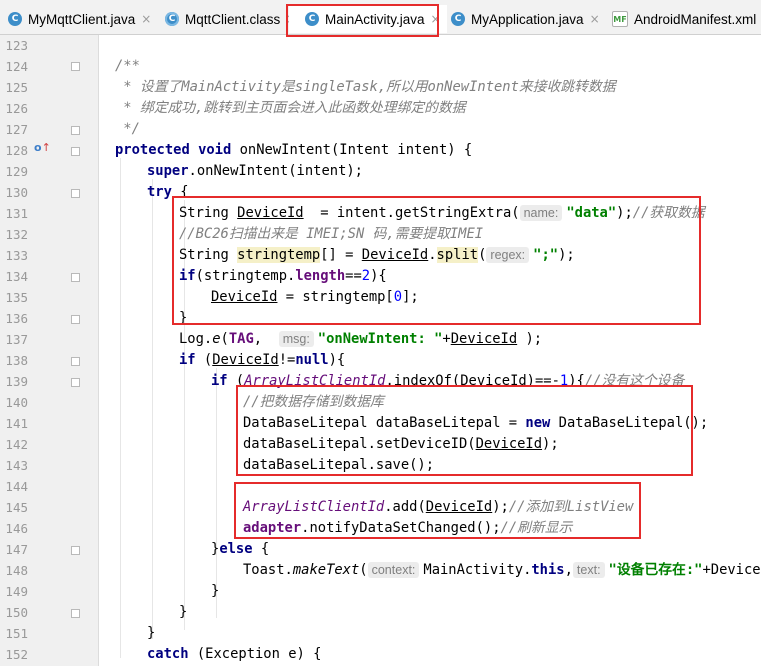 Image resolution: width=761 pixels, height=666 pixels. Describe the element at coordinates (16, 402) in the screenshot. I see `line-number: 140` at that location.